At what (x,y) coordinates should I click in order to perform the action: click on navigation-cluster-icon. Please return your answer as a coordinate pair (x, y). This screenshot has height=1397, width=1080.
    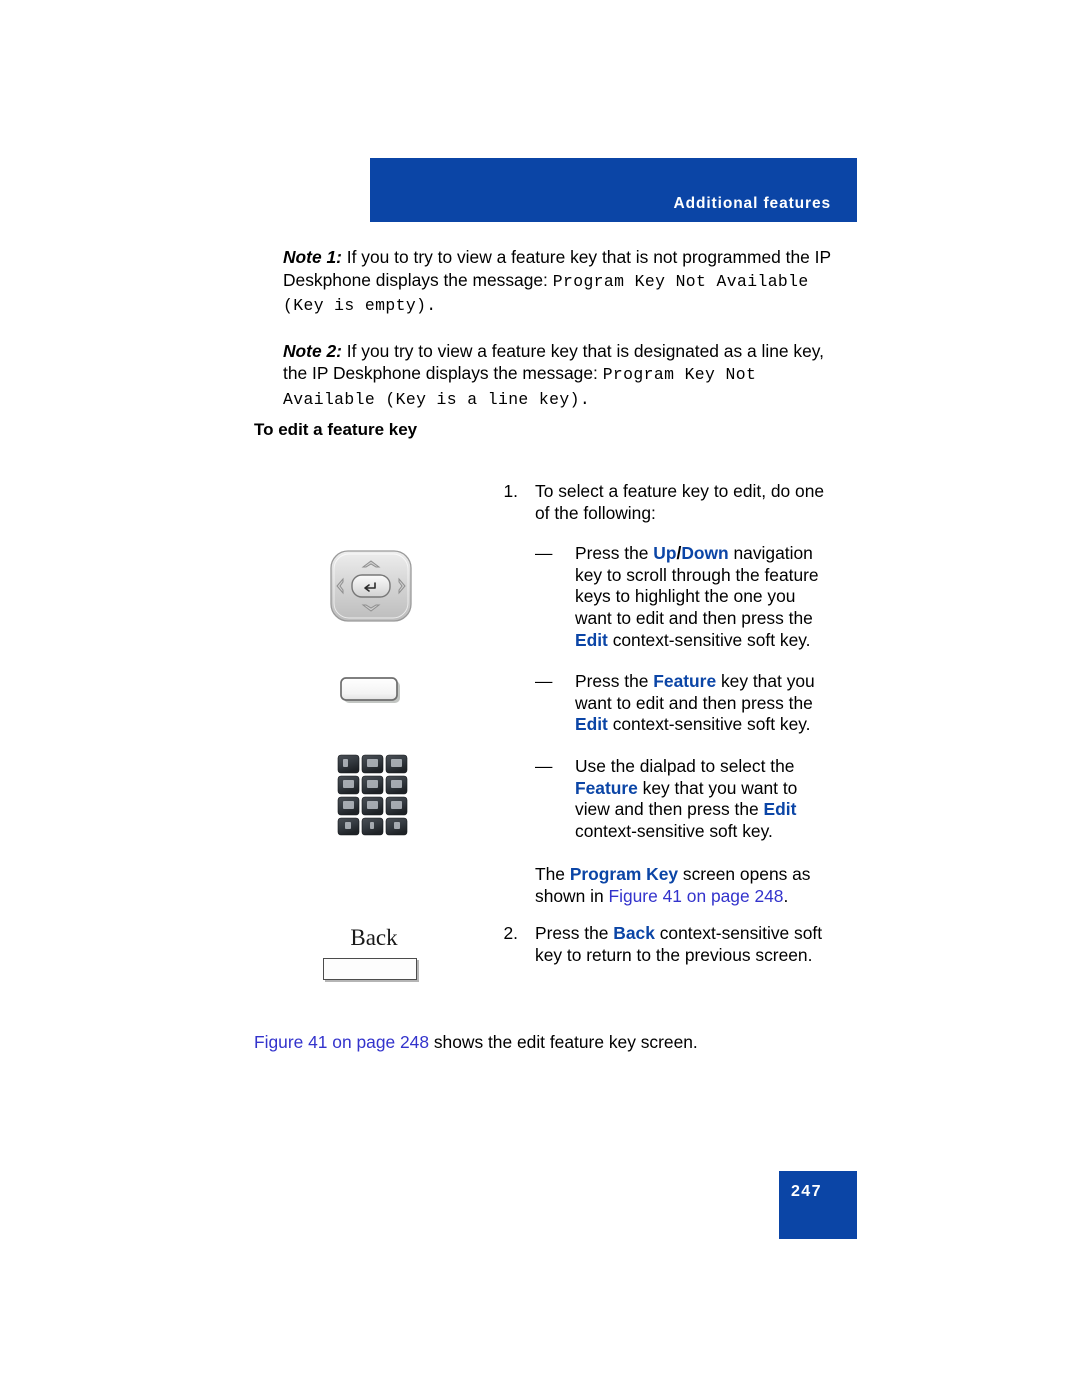
    Looking at the image, I should click on (371, 586).